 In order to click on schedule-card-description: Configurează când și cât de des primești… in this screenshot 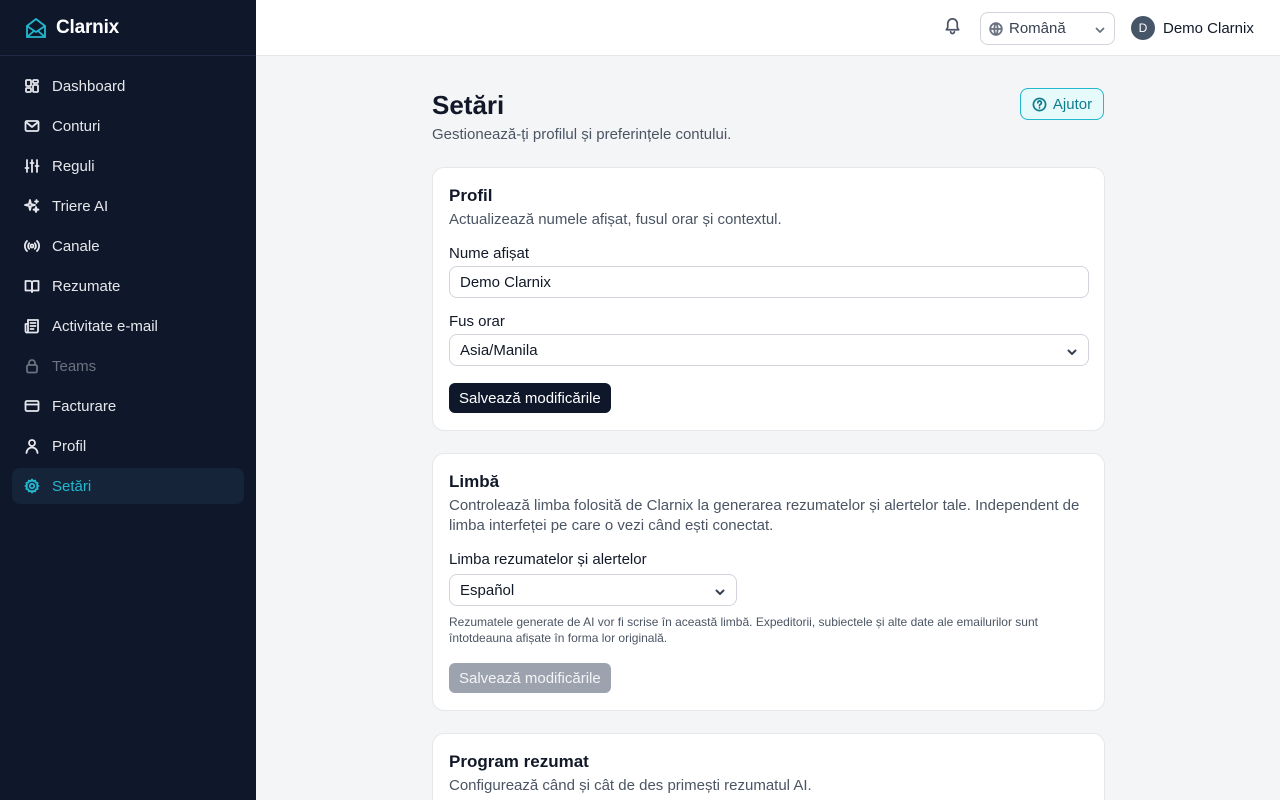, I will do `click(630, 785)`.